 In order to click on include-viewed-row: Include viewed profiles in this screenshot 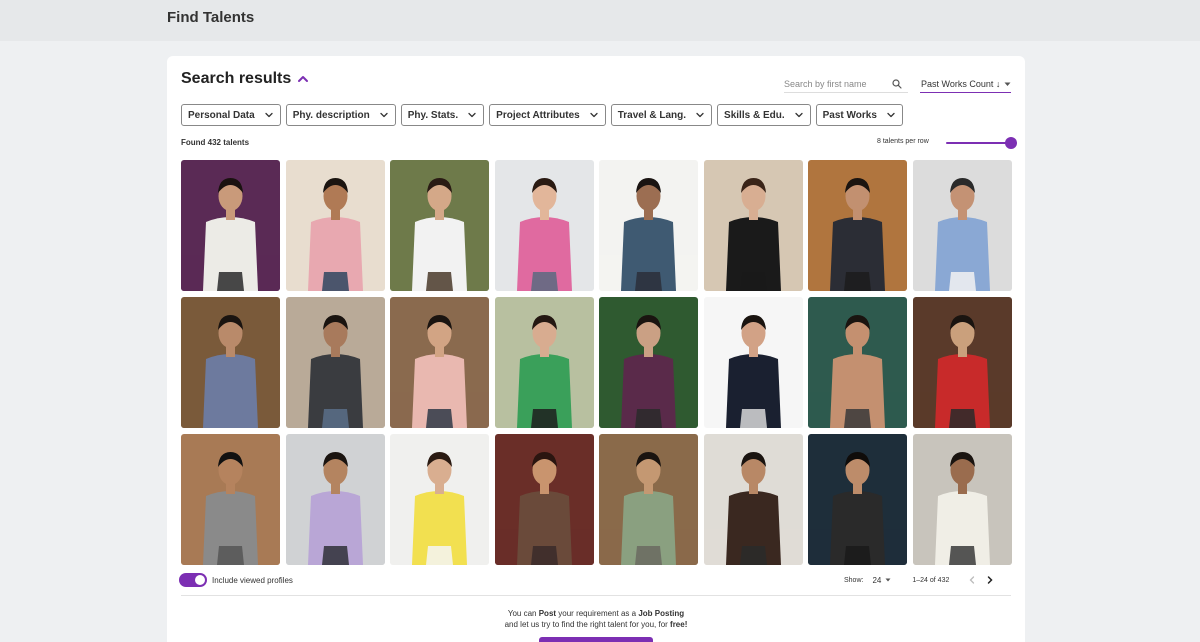, I will do `click(236, 580)`.